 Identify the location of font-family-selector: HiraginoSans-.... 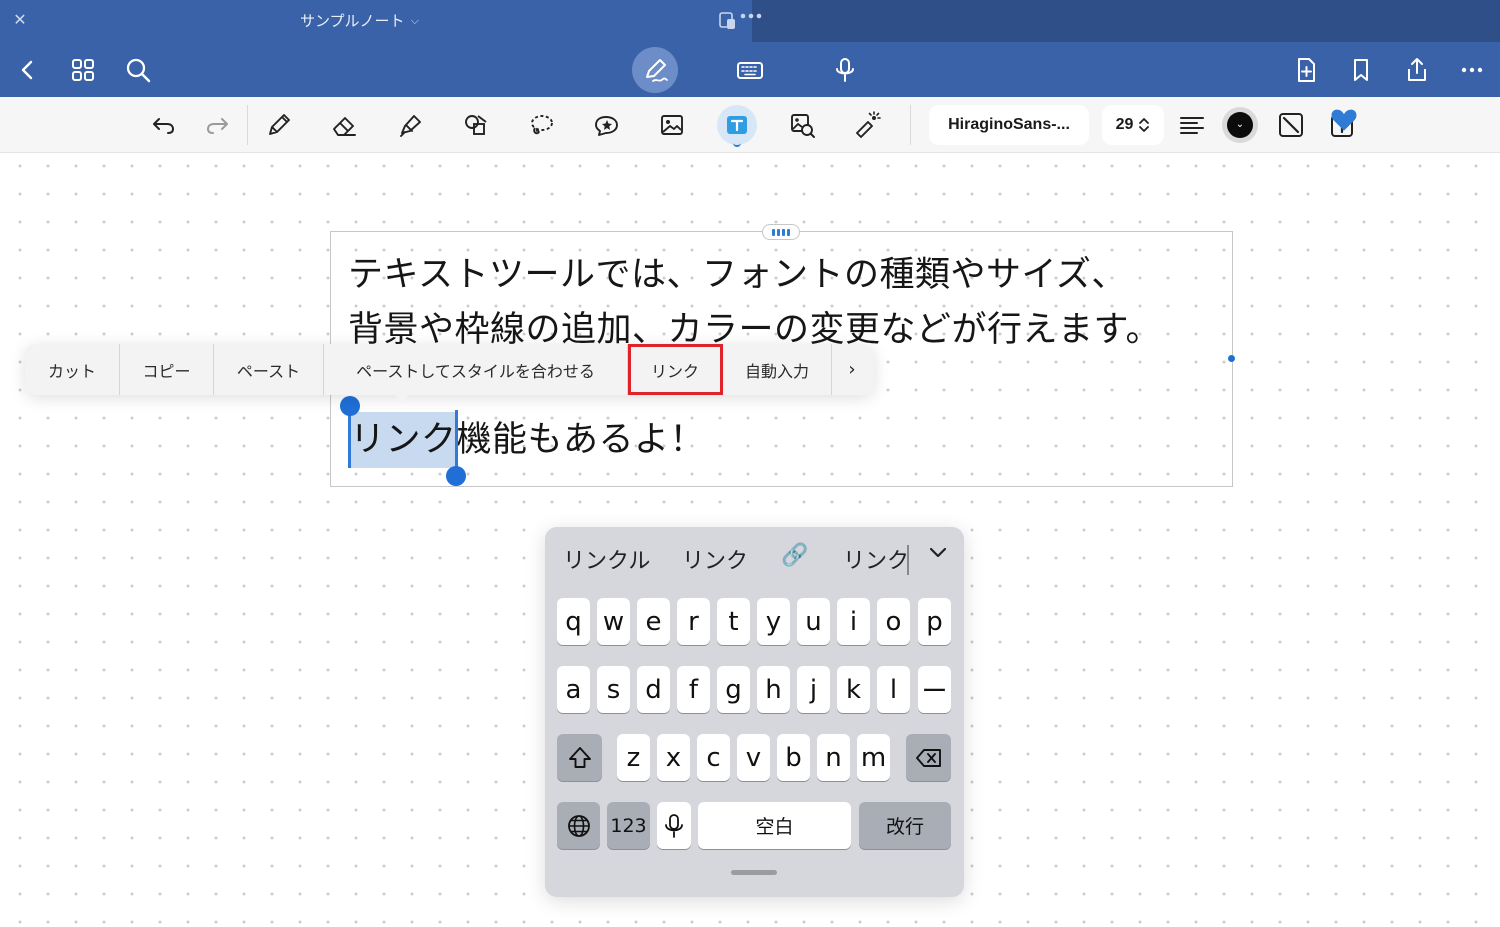
(1009, 125).